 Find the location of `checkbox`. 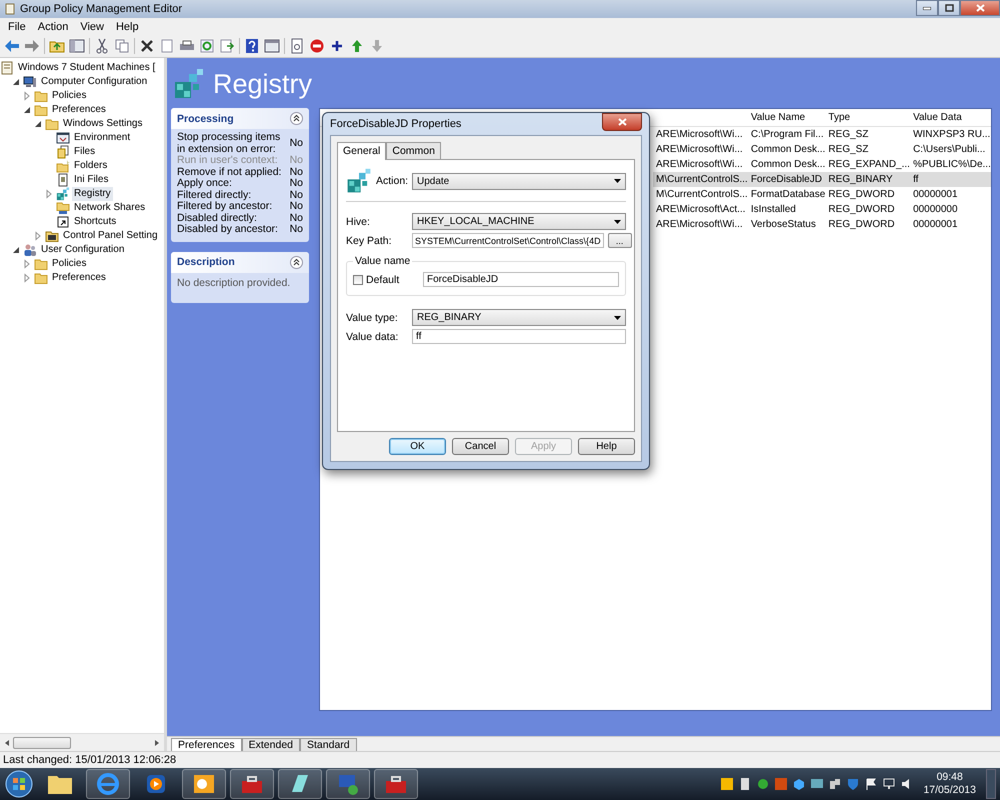

checkbox is located at coordinates (358, 279).